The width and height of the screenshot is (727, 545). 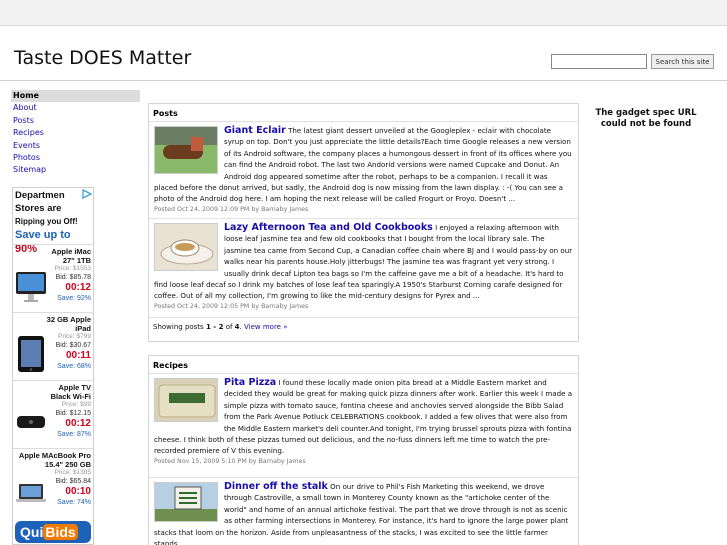 What do you see at coordinates (363, 113) in the screenshot?
I see `posts-heading: Posts` at bounding box center [363, 113].